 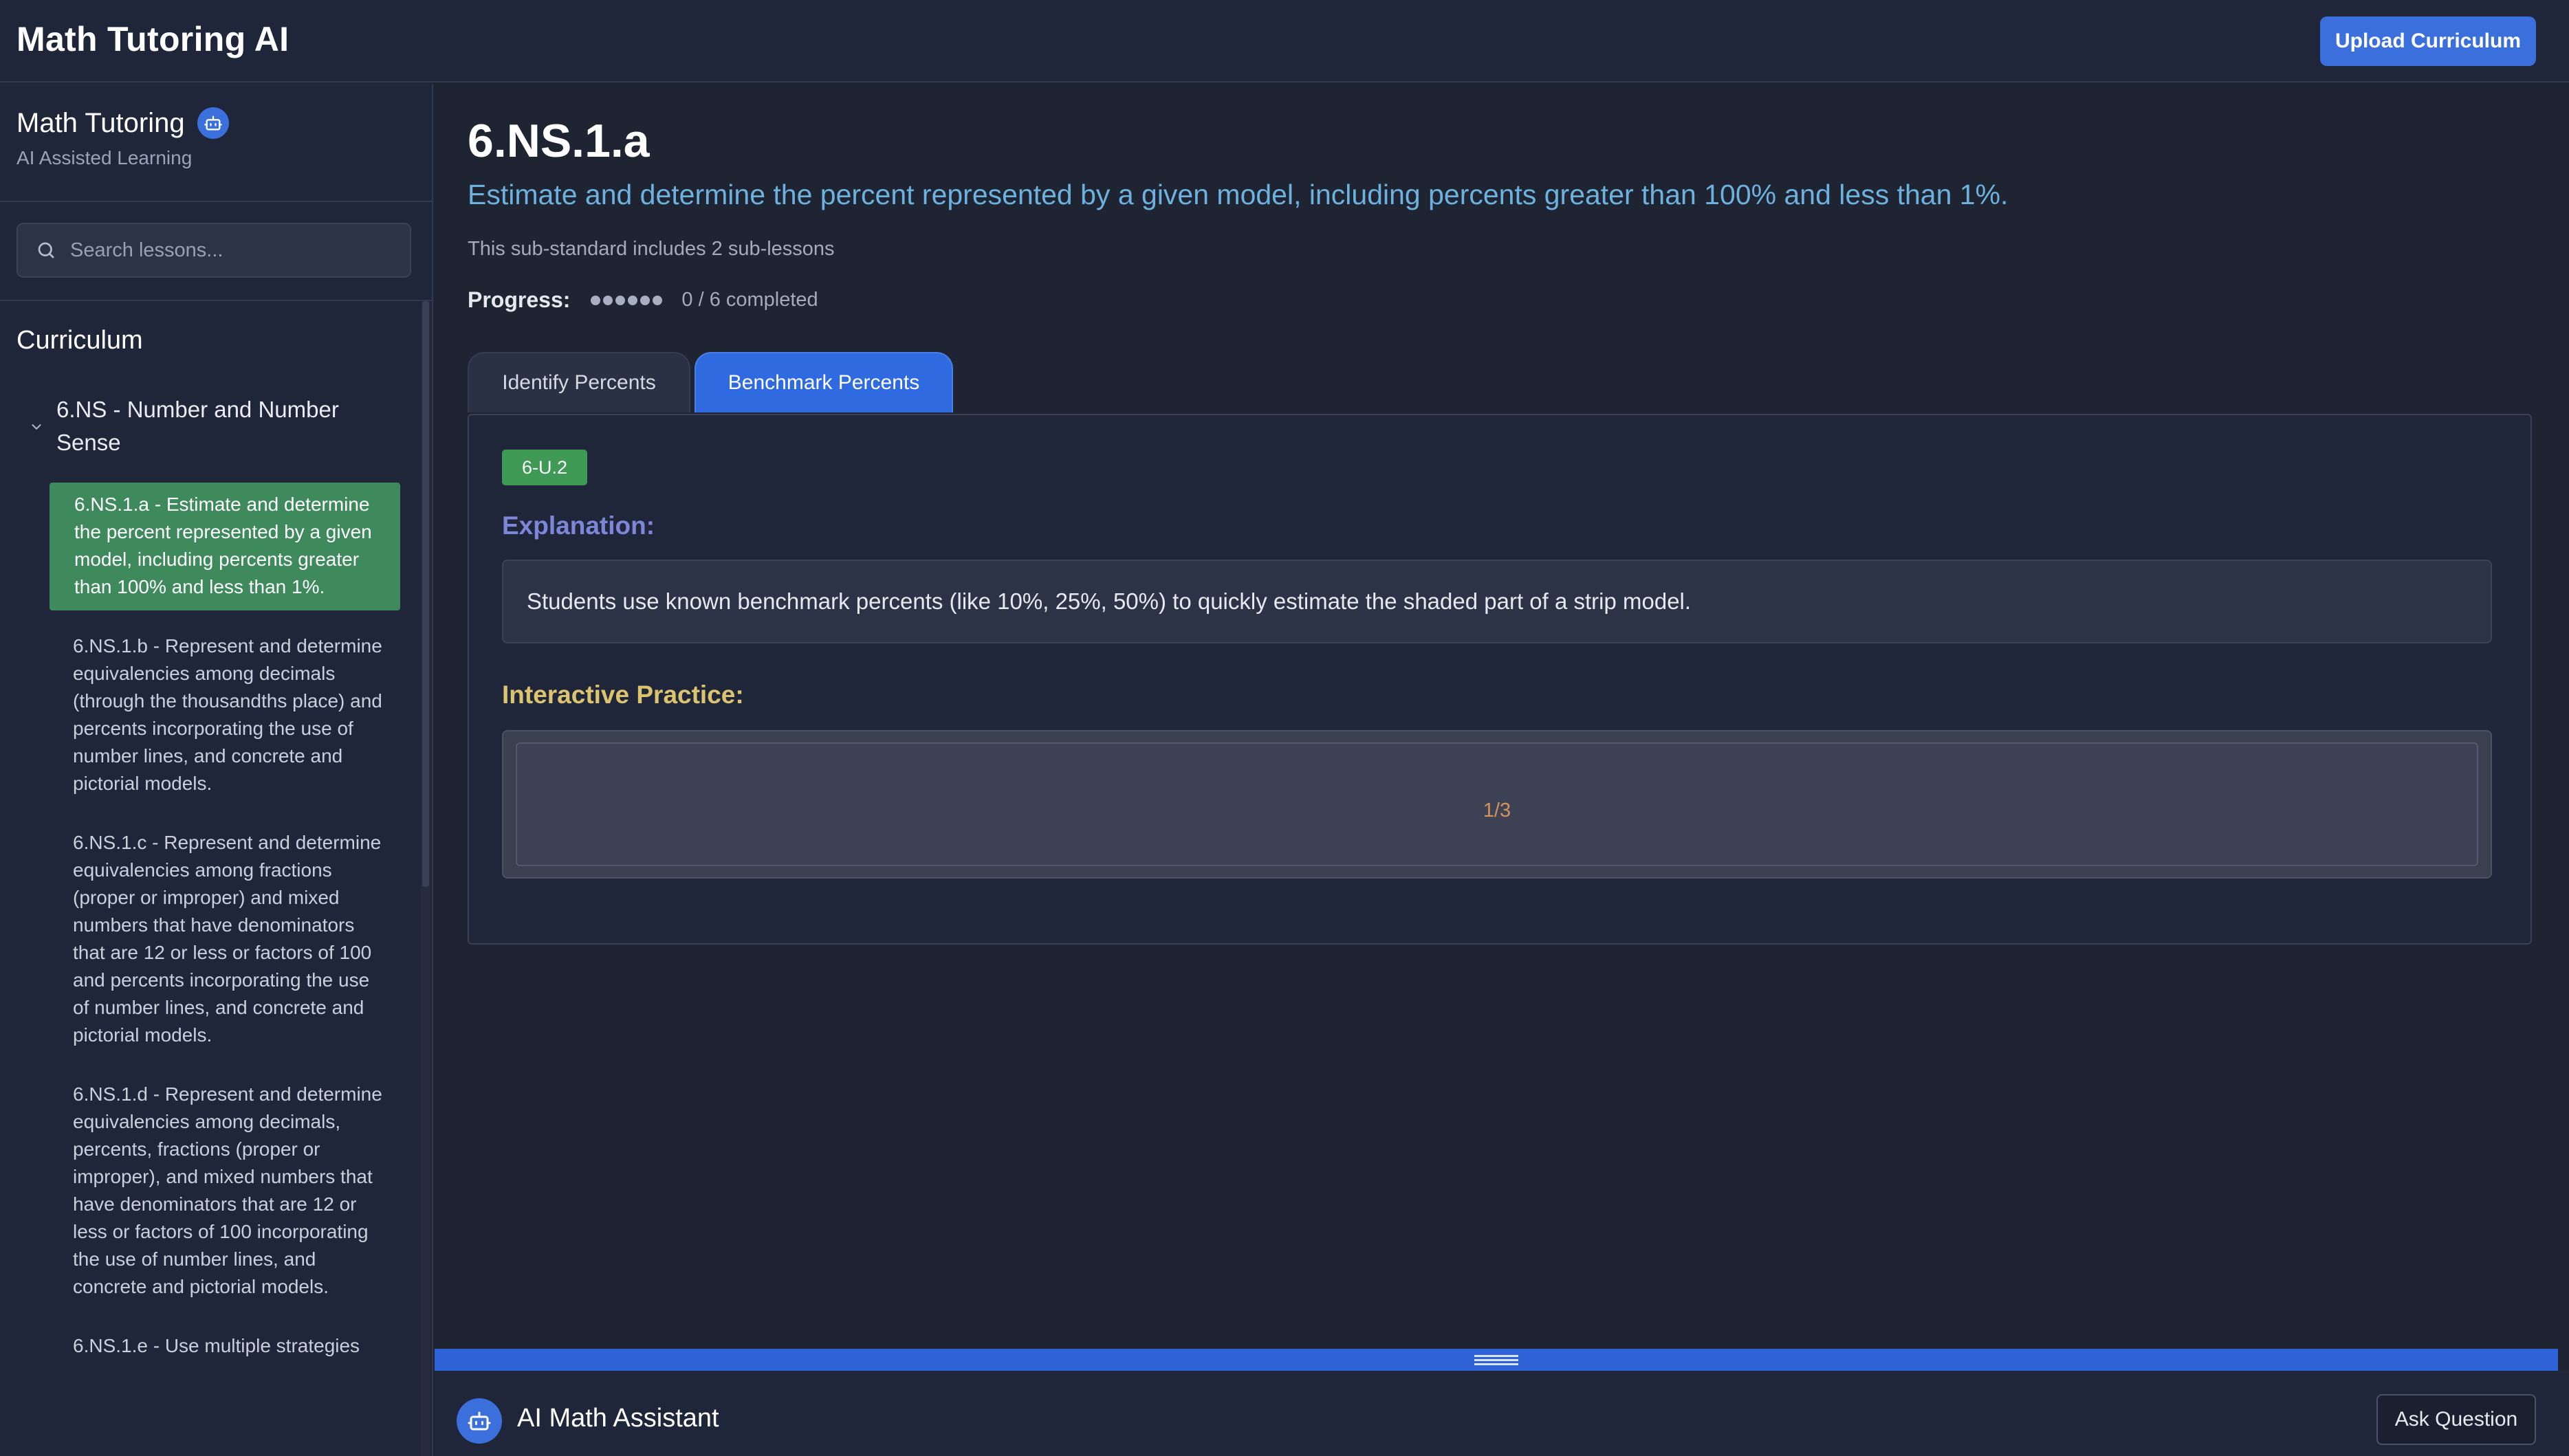 What do you see at coordinates (544, 467) in the screenshot?
I see `lesson-code-badge: 6-U.2` at bounding box center [544, 467].